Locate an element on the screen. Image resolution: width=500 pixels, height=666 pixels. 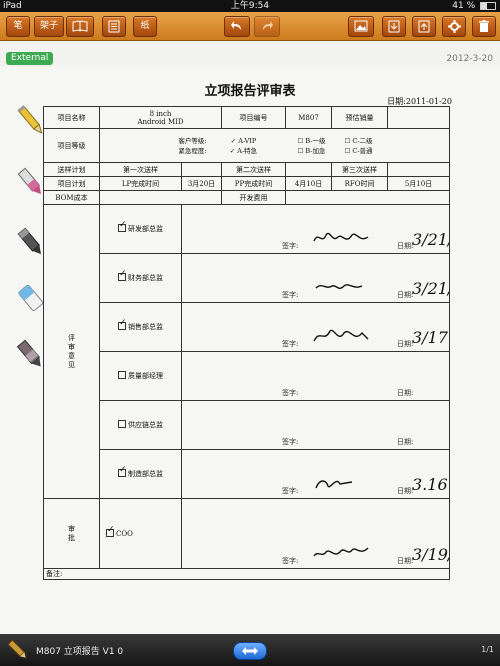
sign-cell-4: 签字: 日期: is located at coordinates (315, 425).